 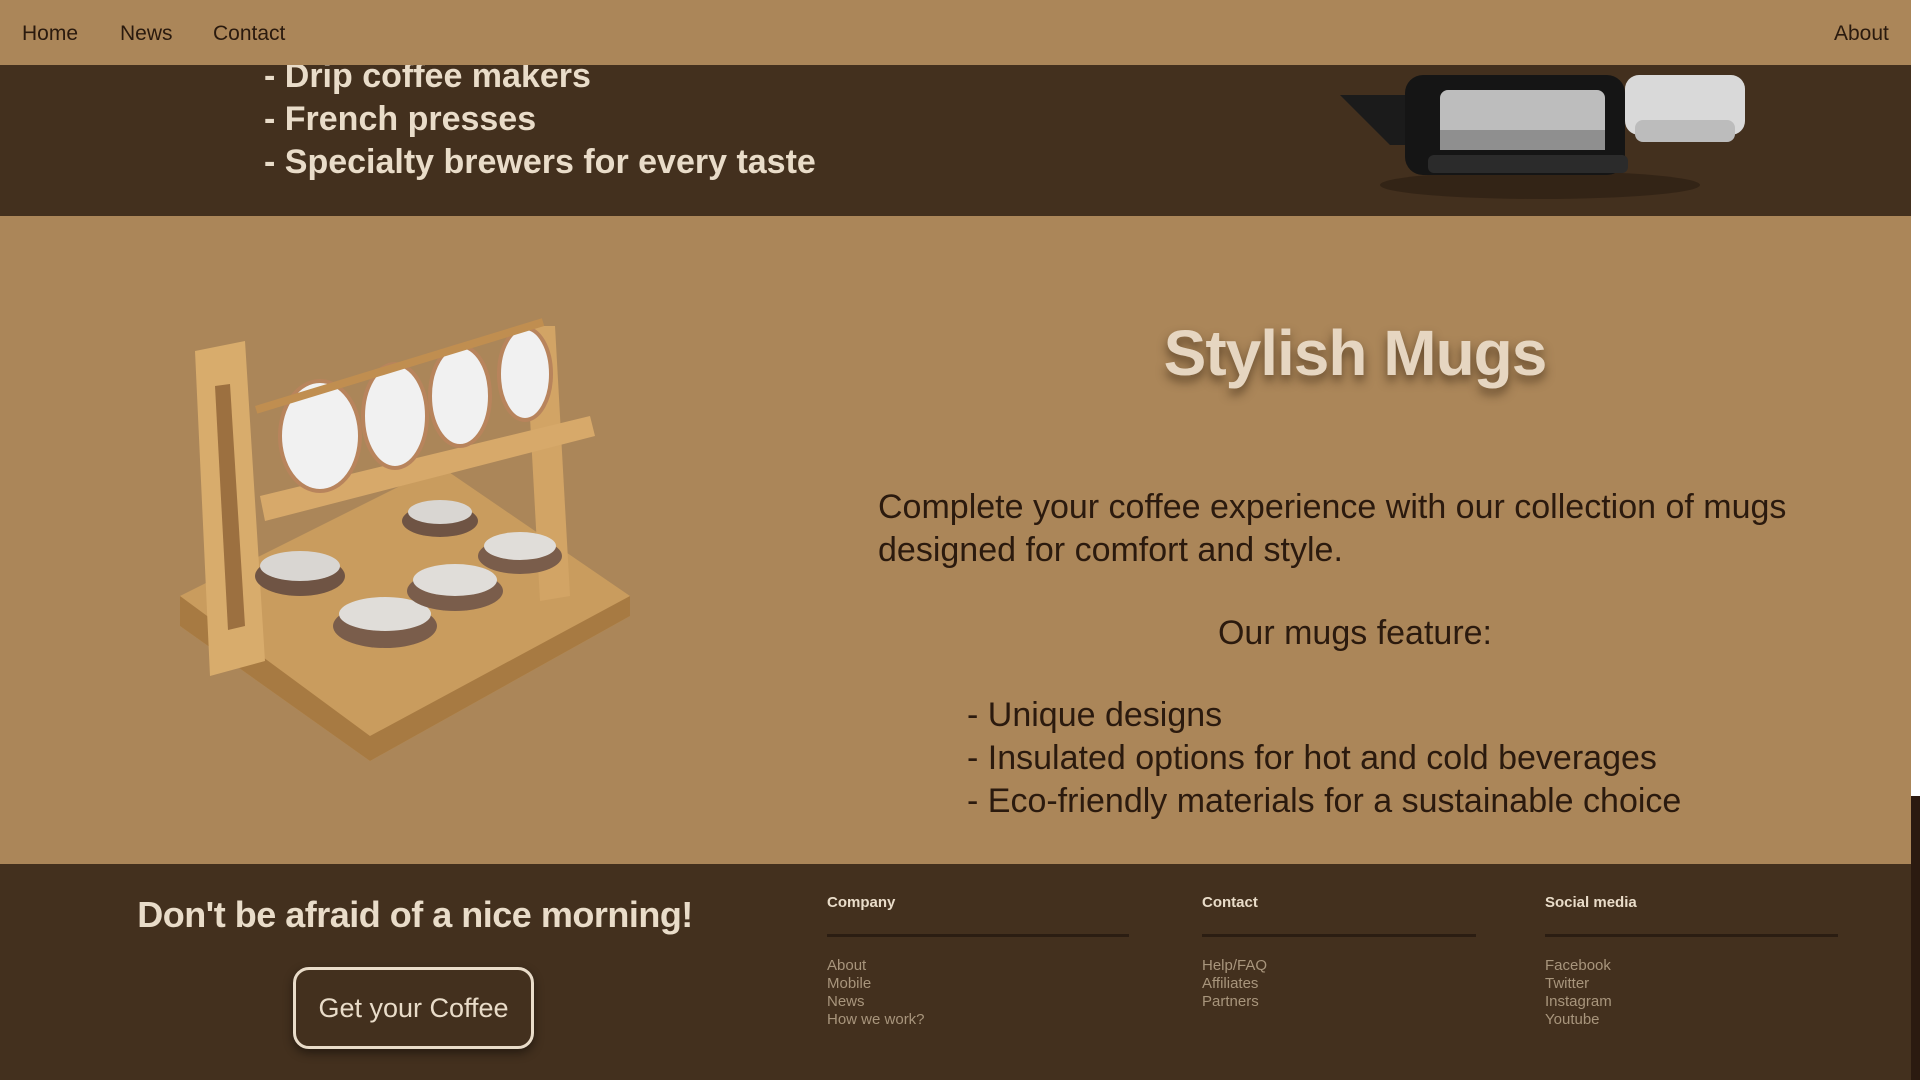 I want to click on mugs-subtitle: Our mugs feature:, so click(x=1354, y=633).